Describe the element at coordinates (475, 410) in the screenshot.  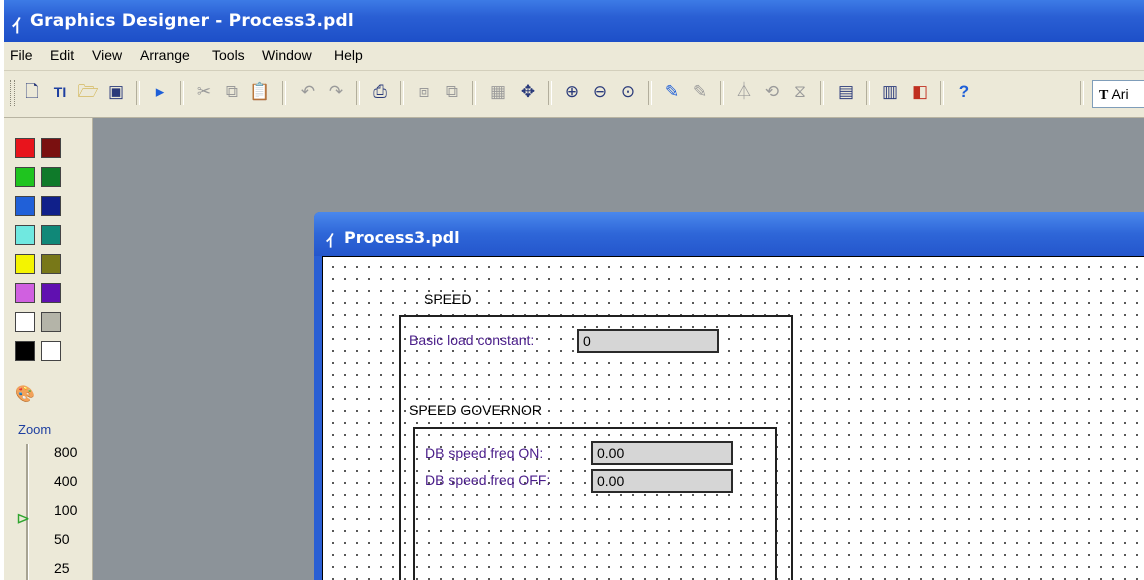
I see `speed-governor-label: SPEED GOVERNOR` at that location.